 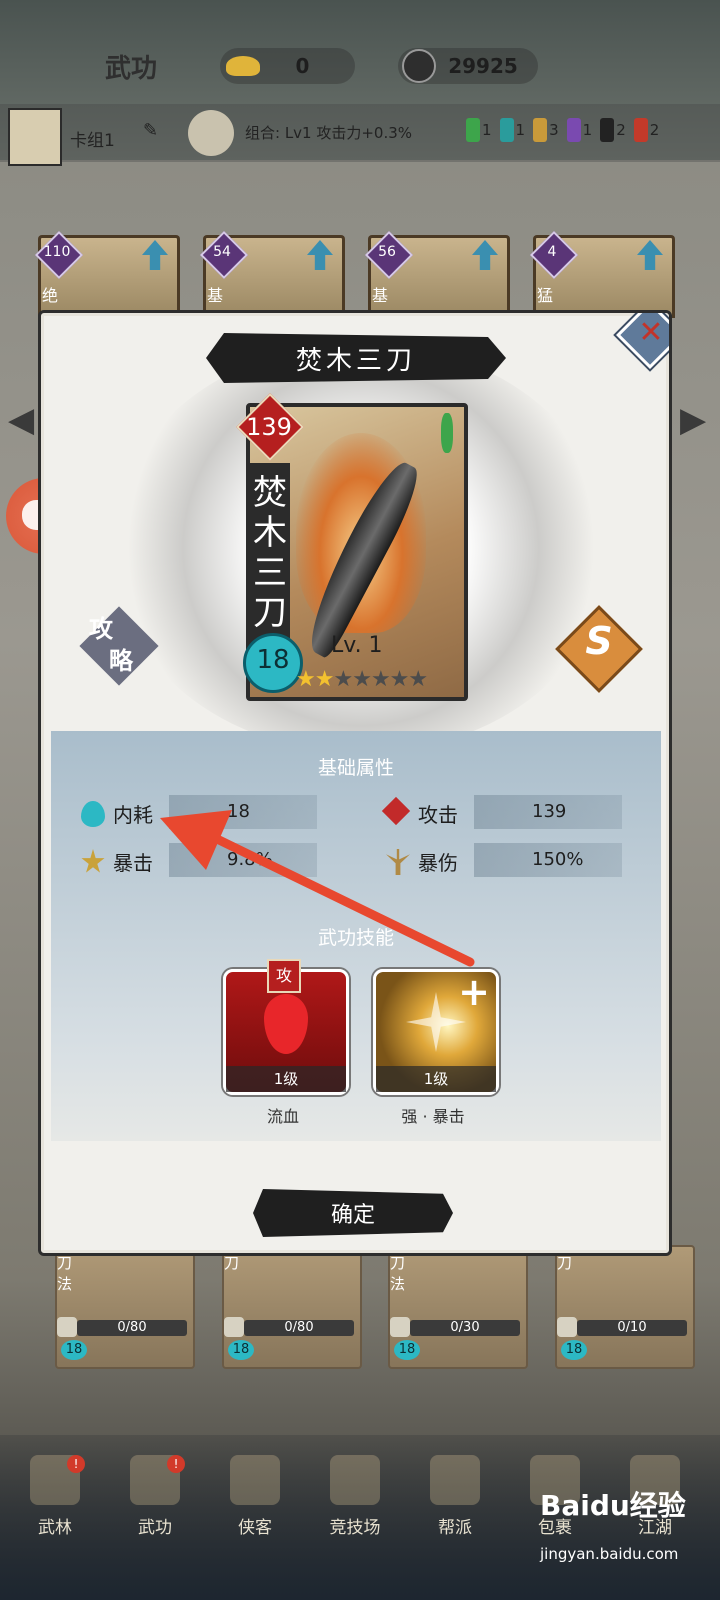 I want to click on nav-item-2: 侠客, so click(x=255, y=1496).